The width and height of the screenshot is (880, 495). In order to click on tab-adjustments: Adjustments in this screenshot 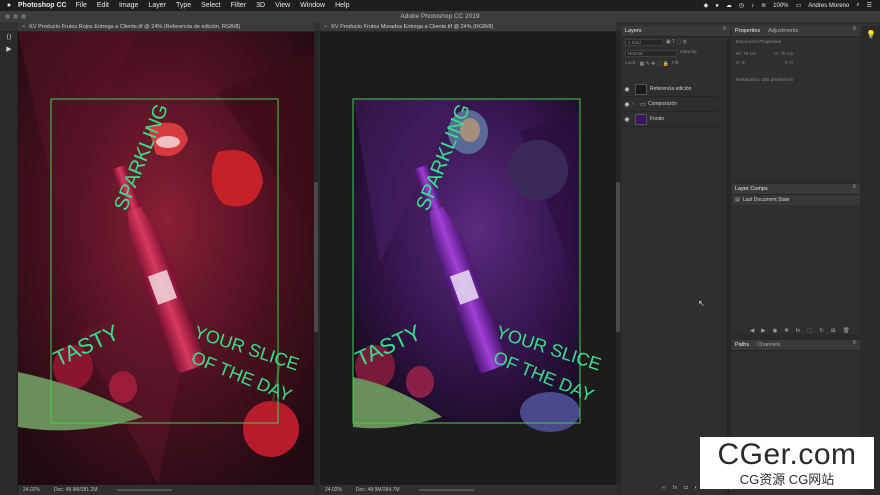, I will do `click(783, 31)`.